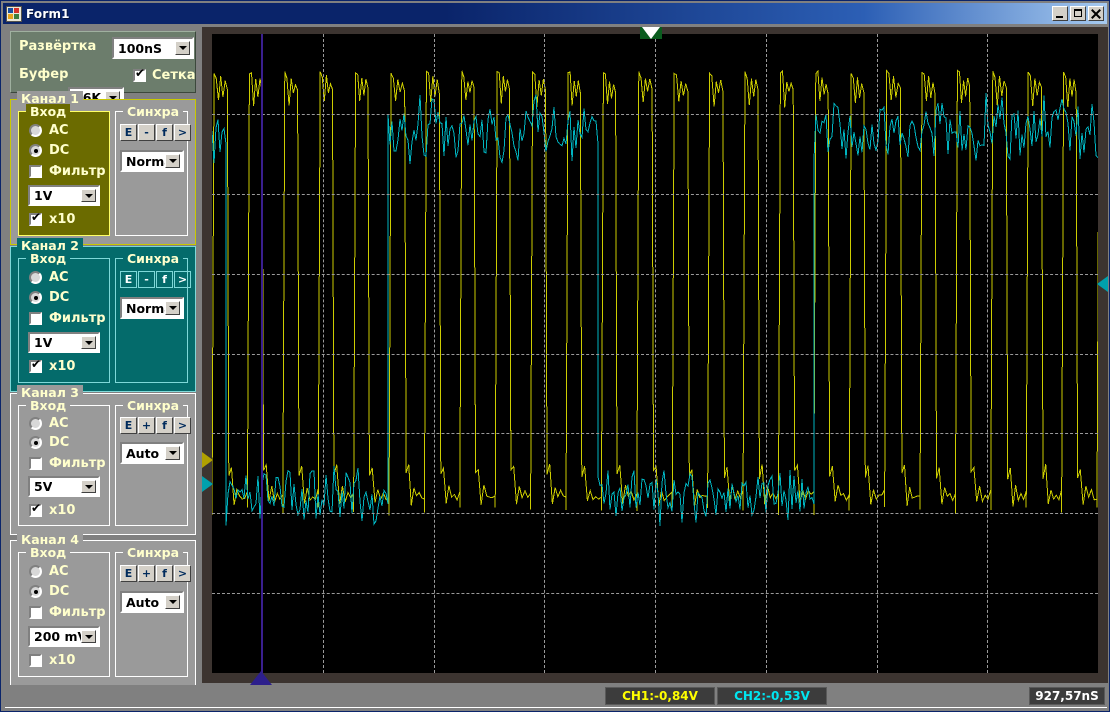  What do you see at coordinates (164, 132) in the screenshot?
I see `channel-1-sync-btn-filter: f` at bounding box center [164, 132].